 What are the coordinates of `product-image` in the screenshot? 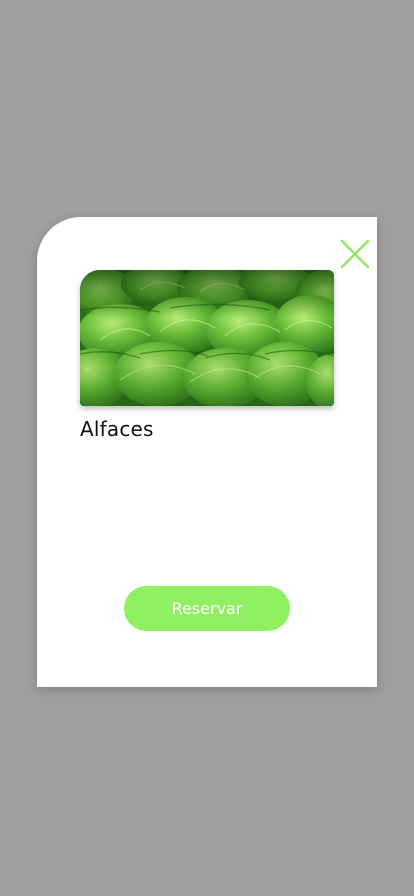 It's located at (207, 338).